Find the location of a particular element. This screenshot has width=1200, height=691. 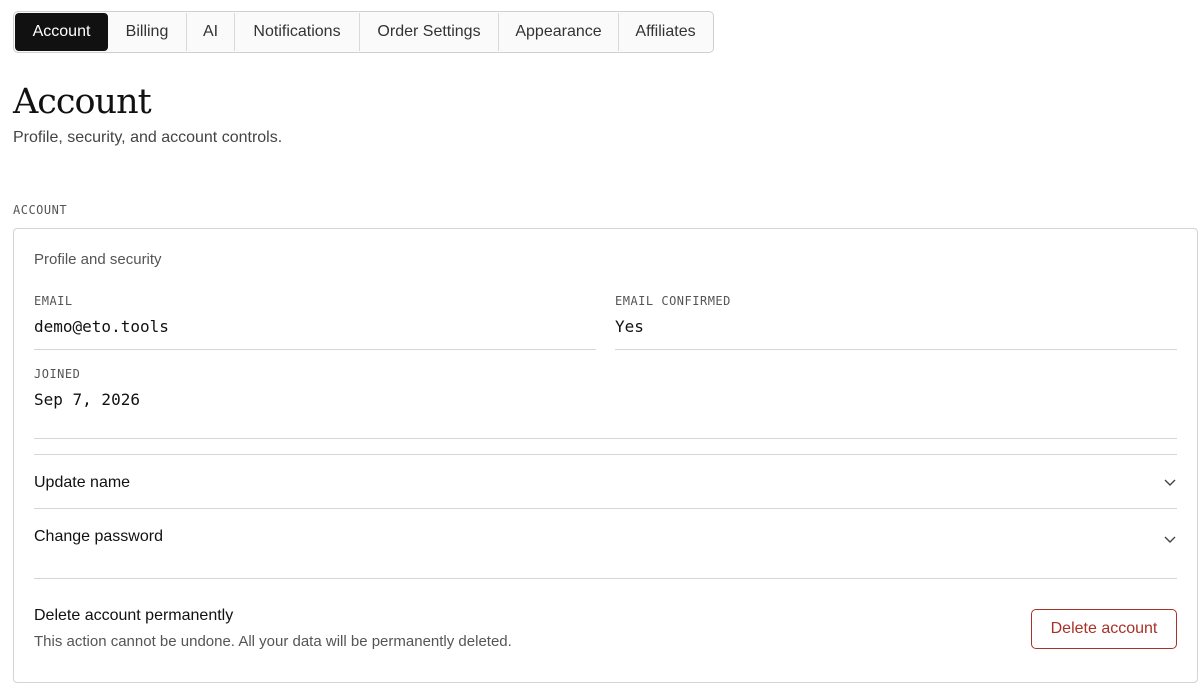

page-subtitle: Profile, security, and account controls. is located at coordinates (148, 137).